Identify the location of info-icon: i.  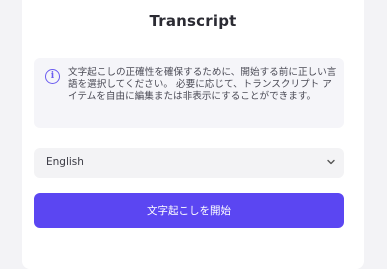
(52, 76).